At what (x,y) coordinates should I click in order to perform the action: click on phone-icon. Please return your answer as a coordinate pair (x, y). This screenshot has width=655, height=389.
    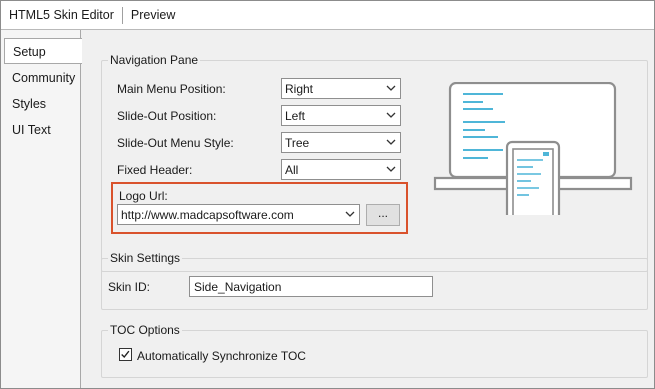
    Looking at the image, I should click on (533, 177).